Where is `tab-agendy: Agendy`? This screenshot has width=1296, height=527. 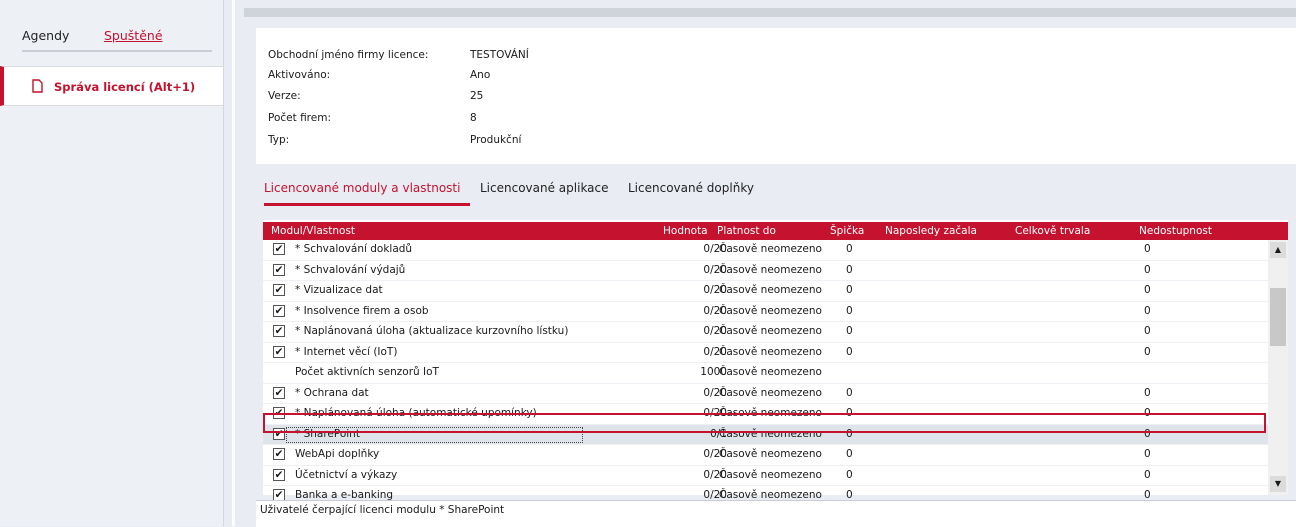
tab-agendy: Agendy is located at coordinates (45, 35).